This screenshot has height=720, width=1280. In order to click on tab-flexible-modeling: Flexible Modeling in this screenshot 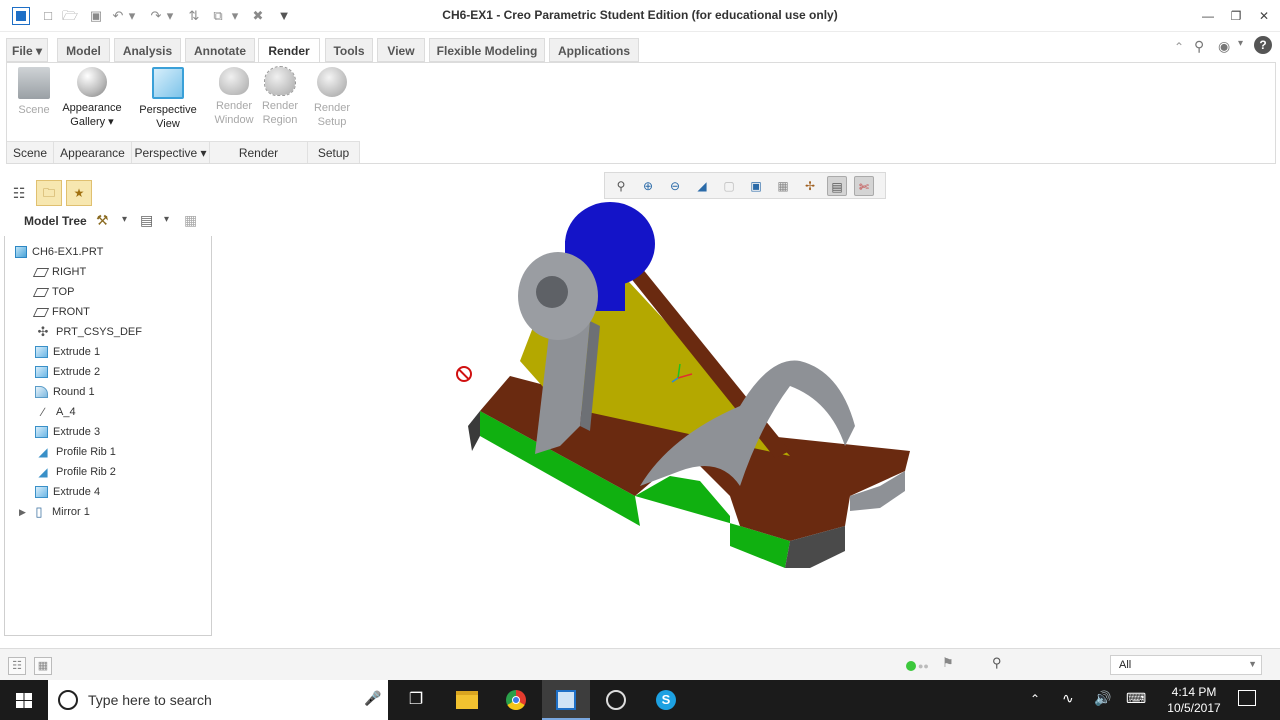, I will do `click(487, 50)`.